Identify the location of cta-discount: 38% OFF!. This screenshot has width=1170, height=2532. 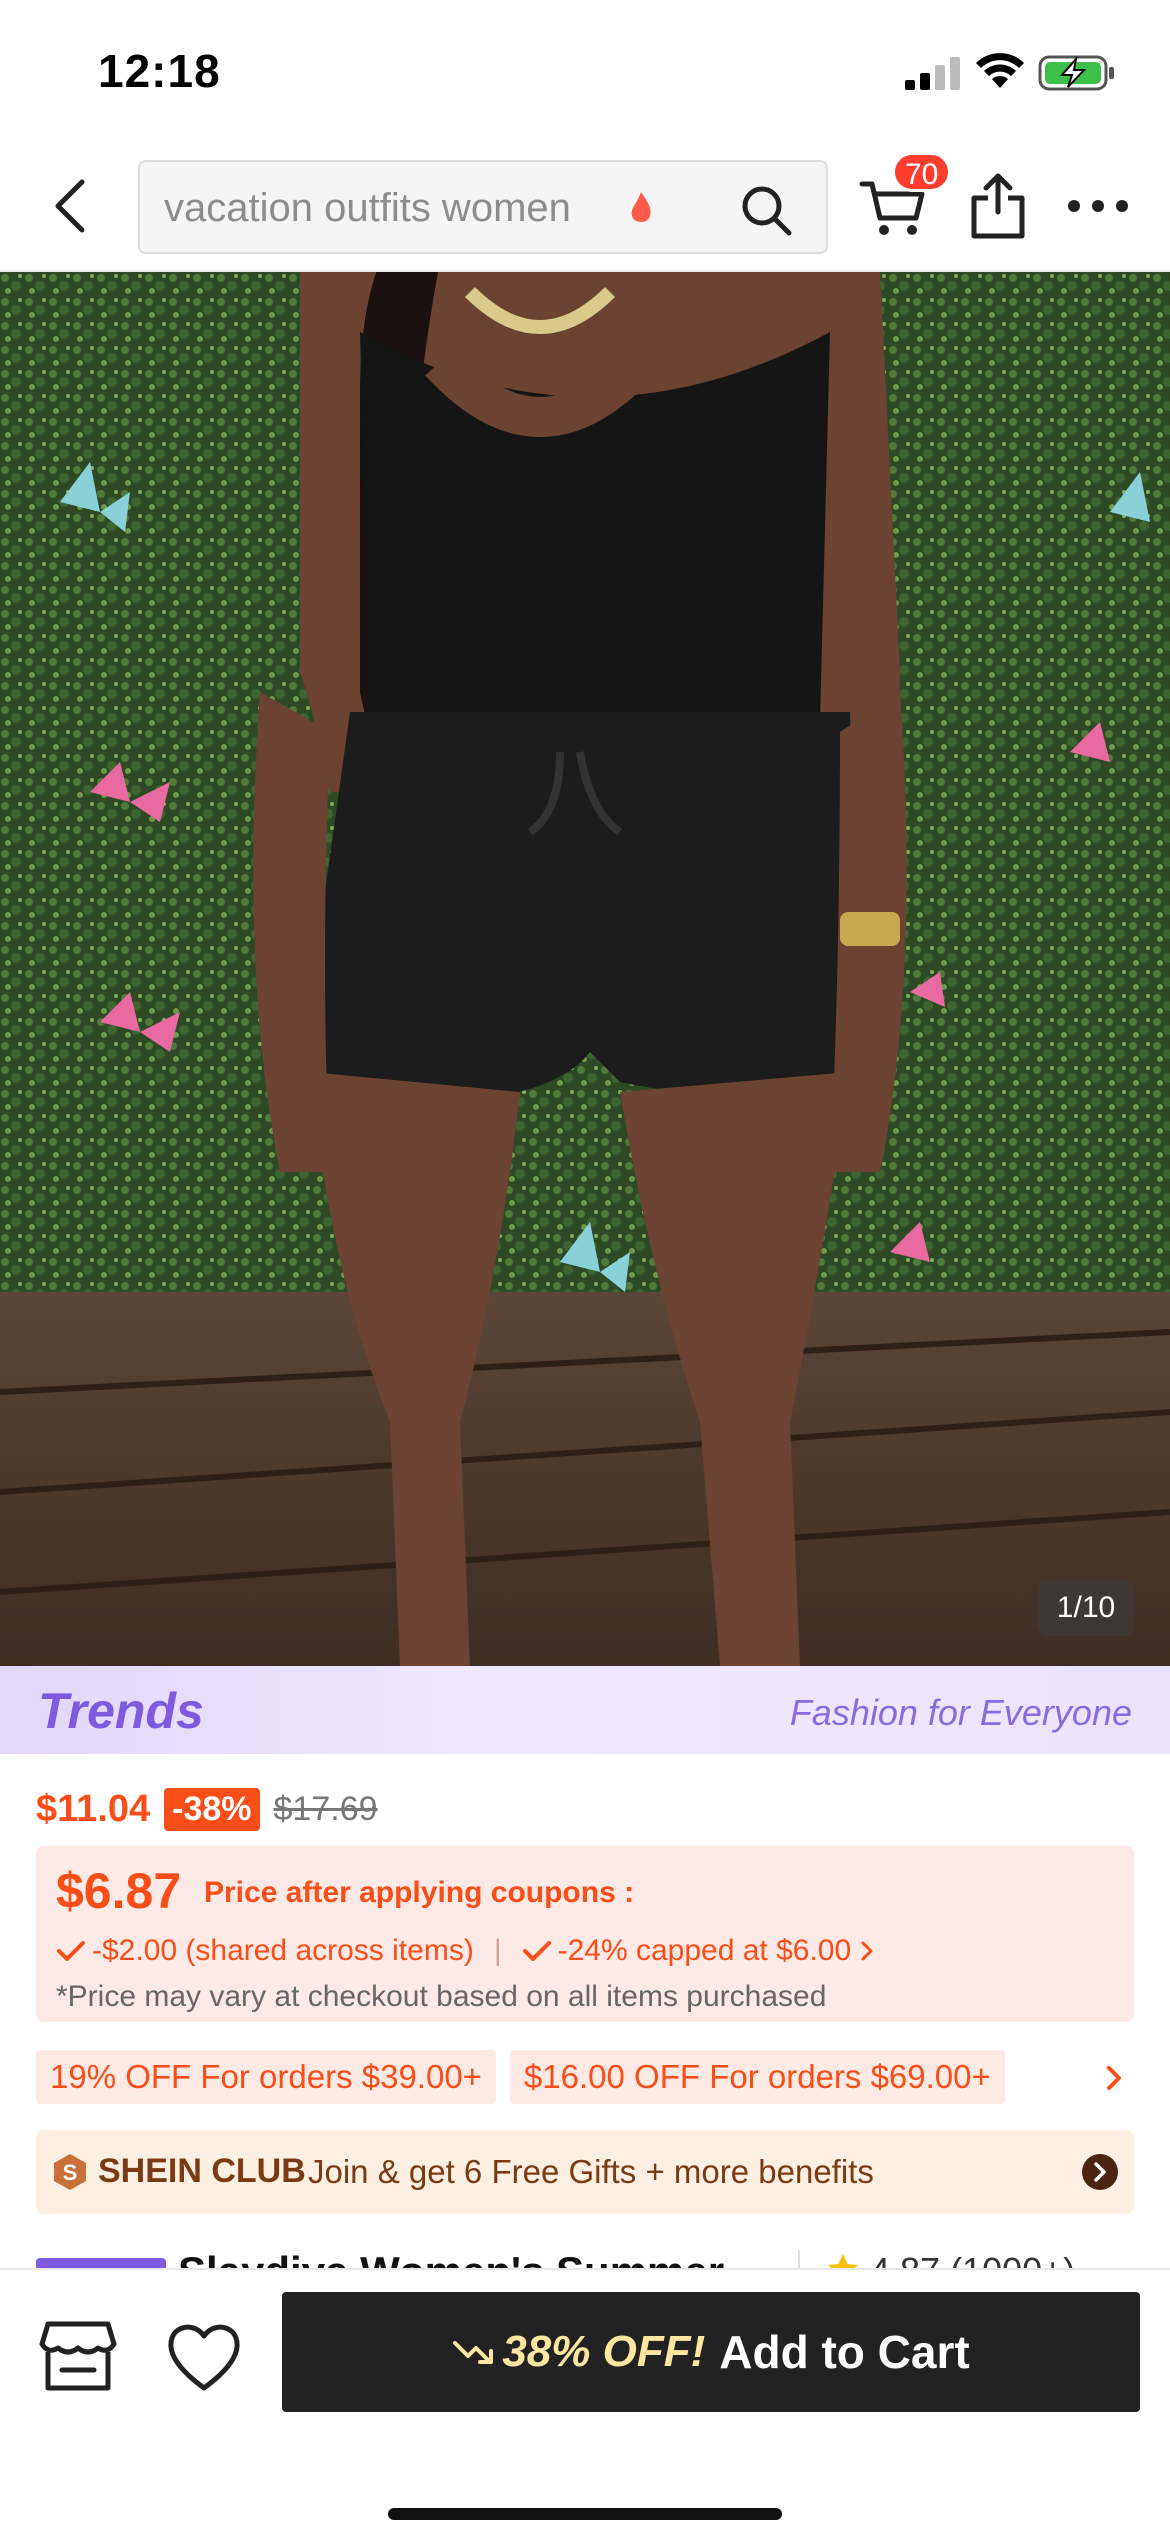
(604, 2351).